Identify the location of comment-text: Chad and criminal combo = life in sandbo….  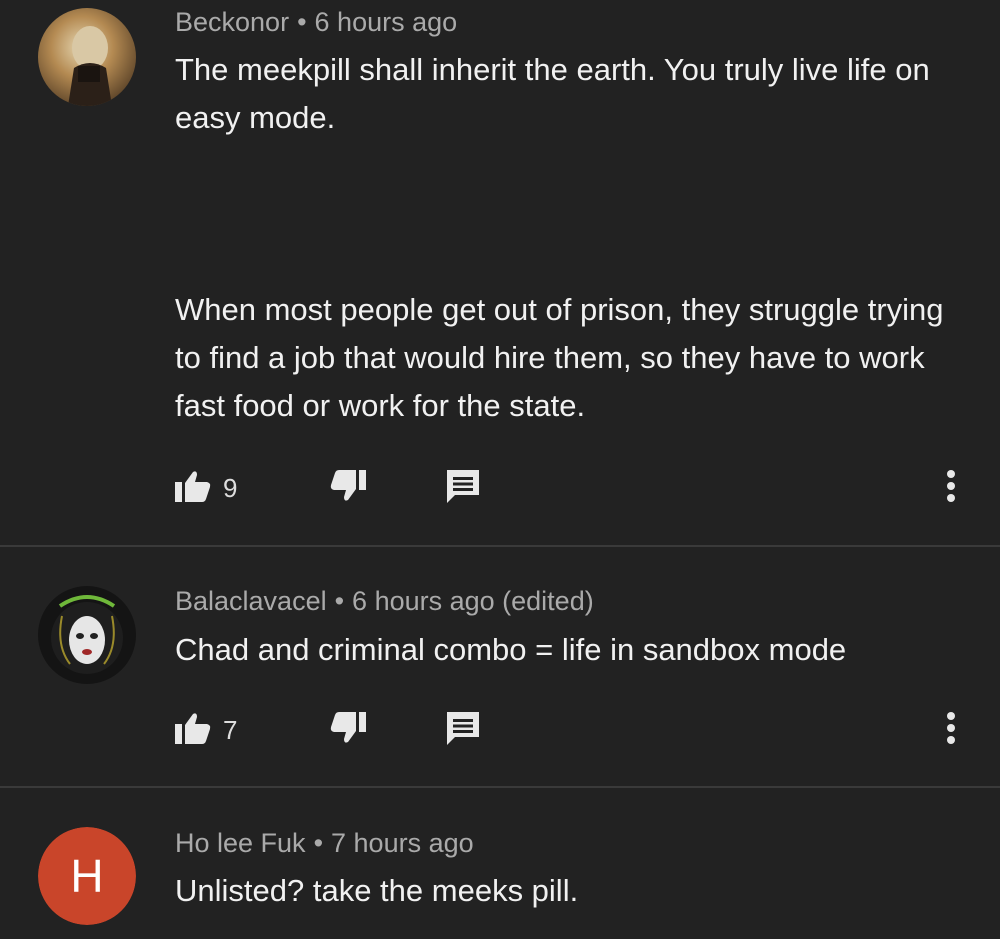
(575, 650).